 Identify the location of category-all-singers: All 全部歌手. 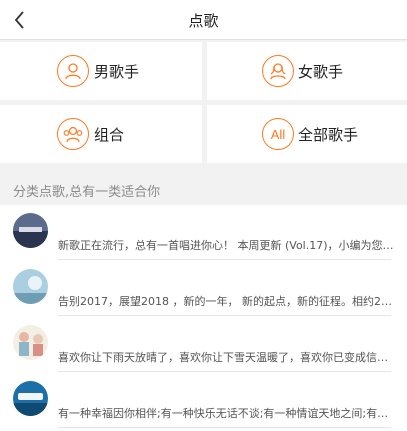
(307, 134).